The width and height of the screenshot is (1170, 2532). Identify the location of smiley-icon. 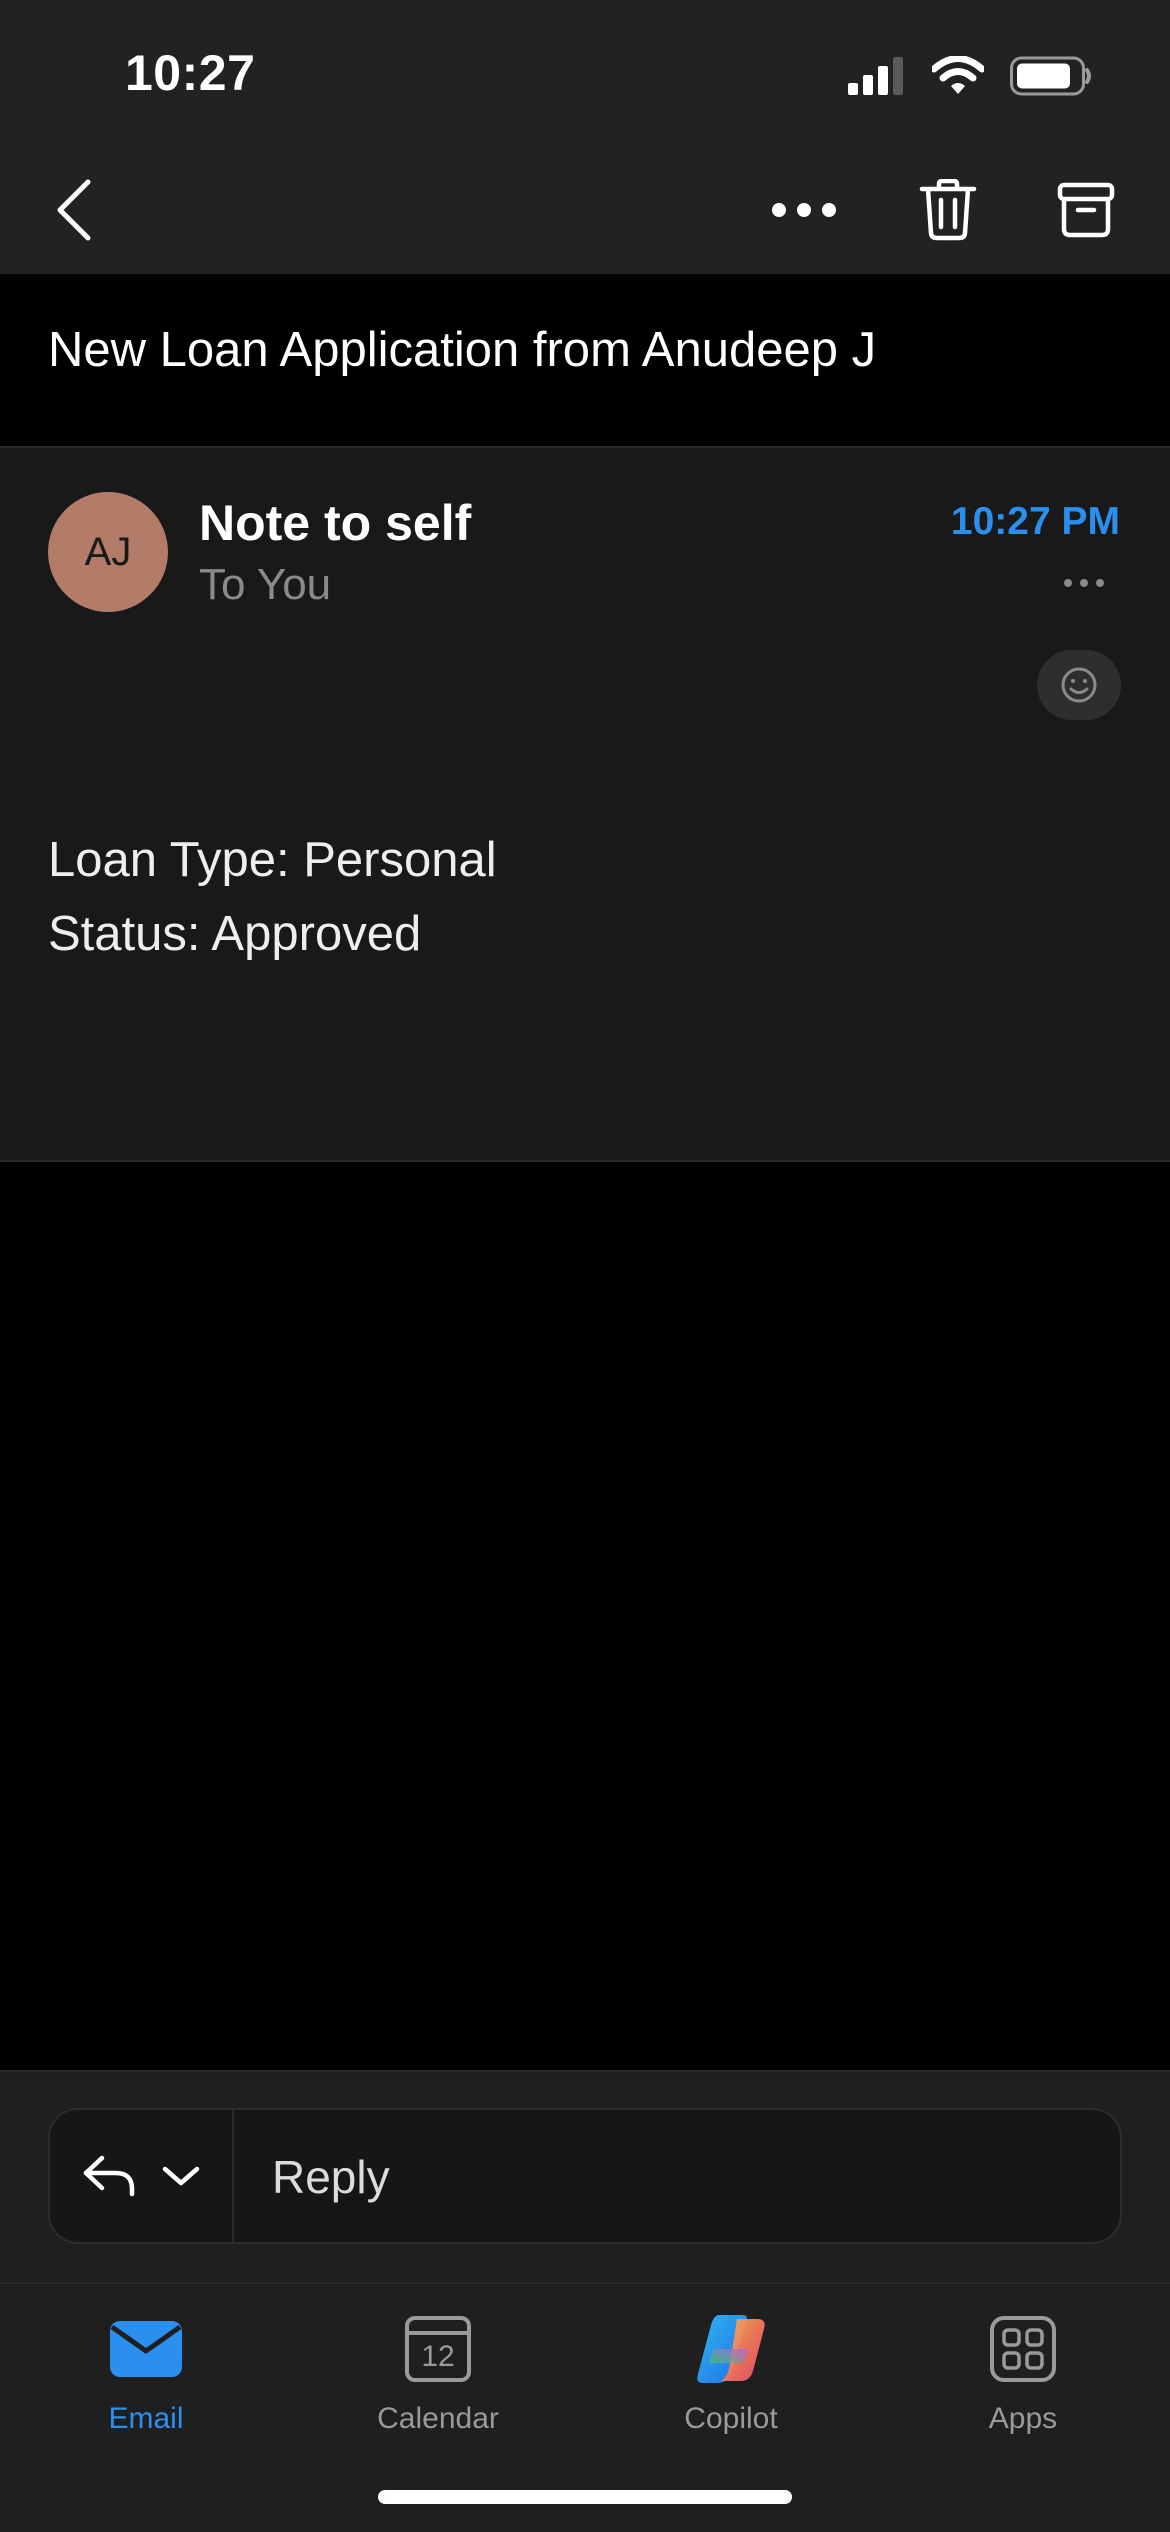
(1079, 685).